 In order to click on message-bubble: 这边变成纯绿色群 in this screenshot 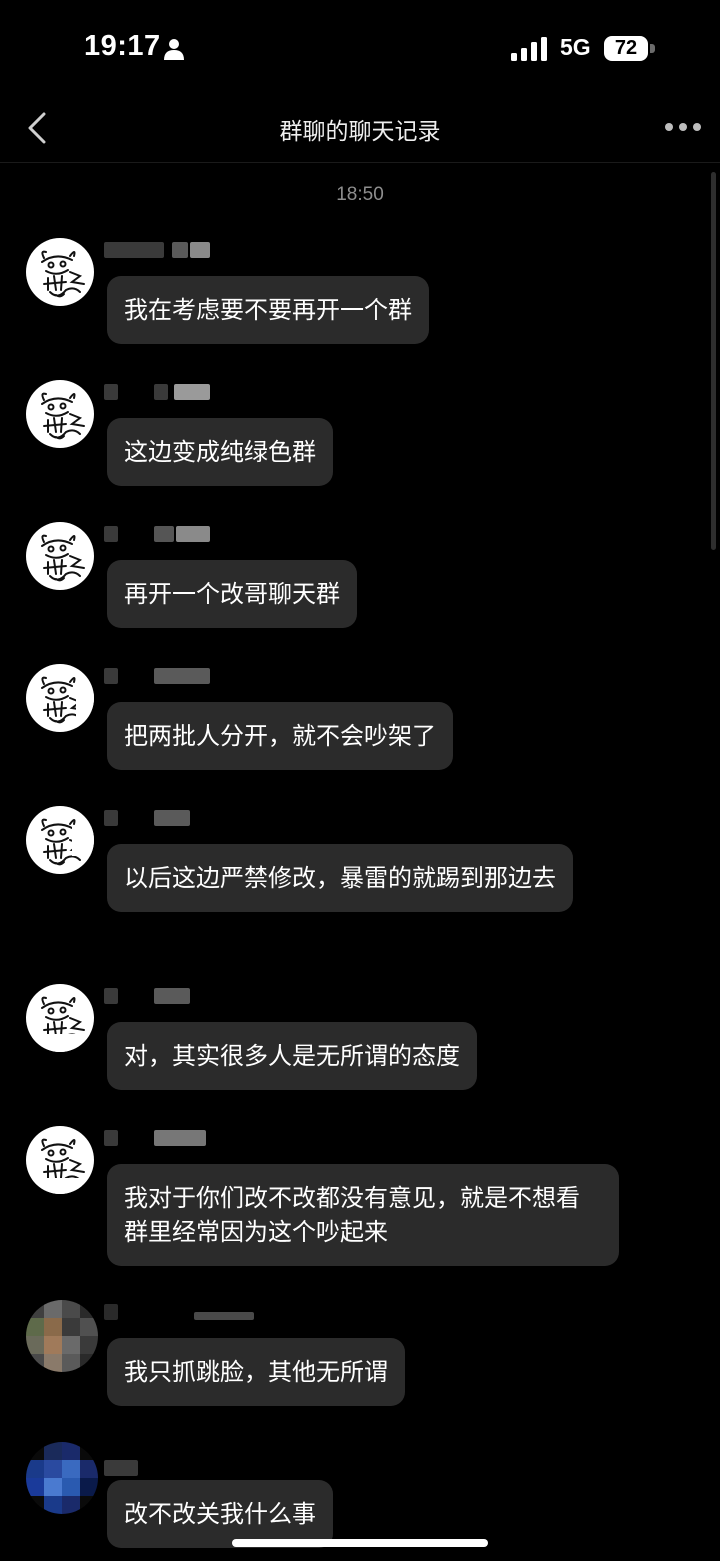, I will do `click(220, 452)`.